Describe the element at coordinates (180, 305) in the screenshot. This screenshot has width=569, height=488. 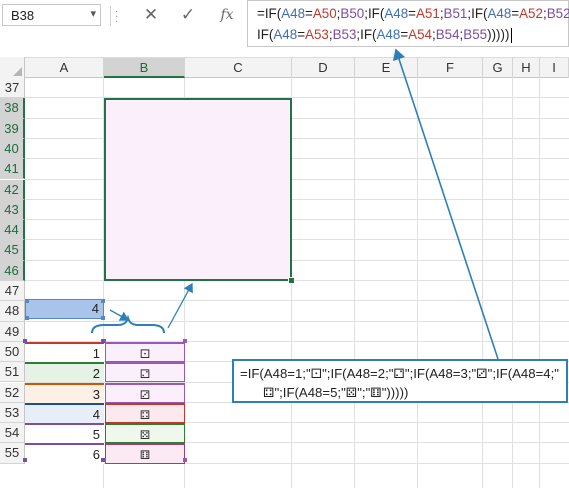
I see `arrow-to-result` at that location.